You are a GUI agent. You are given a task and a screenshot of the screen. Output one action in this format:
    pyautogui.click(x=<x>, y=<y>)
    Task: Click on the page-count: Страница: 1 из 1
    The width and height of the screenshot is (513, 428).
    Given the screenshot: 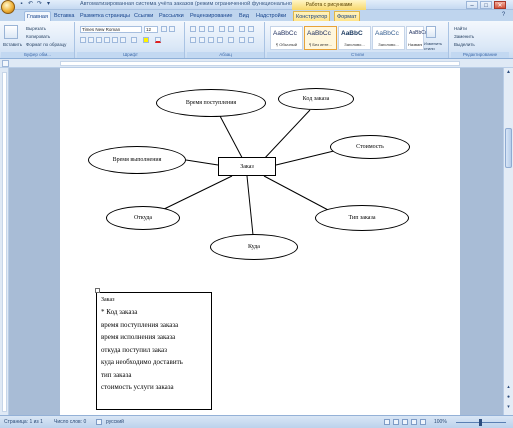 What is the action you would take?
    pyautogui.click(x=23, y=422)
    